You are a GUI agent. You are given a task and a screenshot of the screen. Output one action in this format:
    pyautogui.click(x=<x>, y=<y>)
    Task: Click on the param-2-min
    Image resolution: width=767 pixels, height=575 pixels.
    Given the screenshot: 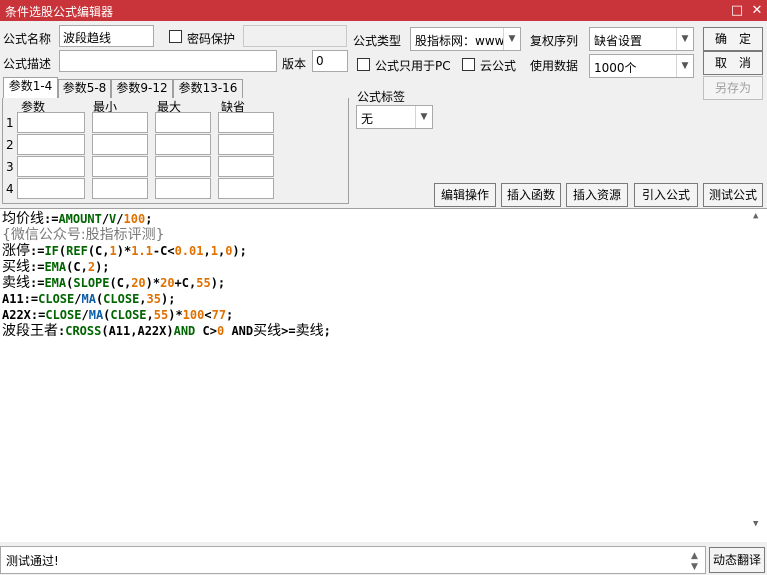 What is the action you would take?
    pyautogui.click(x=120, y=144)
    